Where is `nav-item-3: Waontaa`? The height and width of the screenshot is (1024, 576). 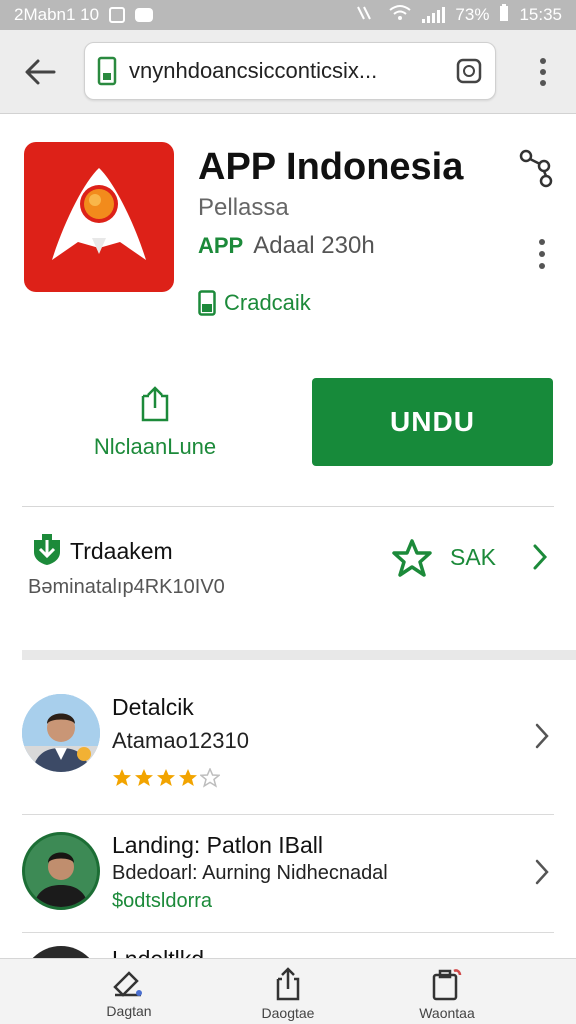 nav-item-3: Waontaa is located at coordinates (447, 995).